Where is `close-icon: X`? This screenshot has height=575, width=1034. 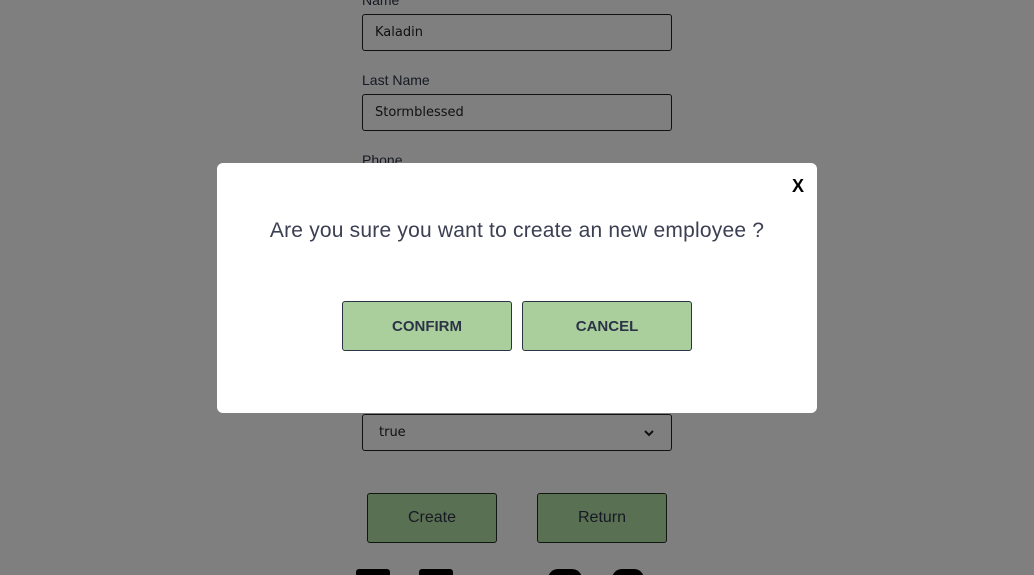
close-icon: X is located at coordinates (798, 186).